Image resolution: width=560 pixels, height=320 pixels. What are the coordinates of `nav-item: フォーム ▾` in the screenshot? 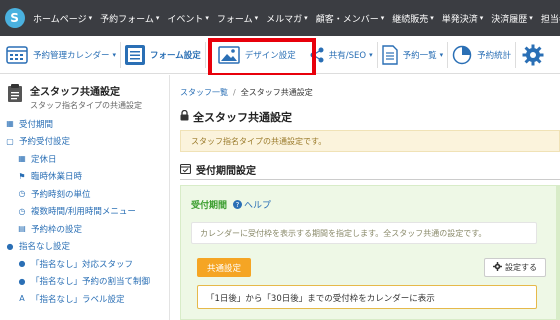 It's located at (237, 18).